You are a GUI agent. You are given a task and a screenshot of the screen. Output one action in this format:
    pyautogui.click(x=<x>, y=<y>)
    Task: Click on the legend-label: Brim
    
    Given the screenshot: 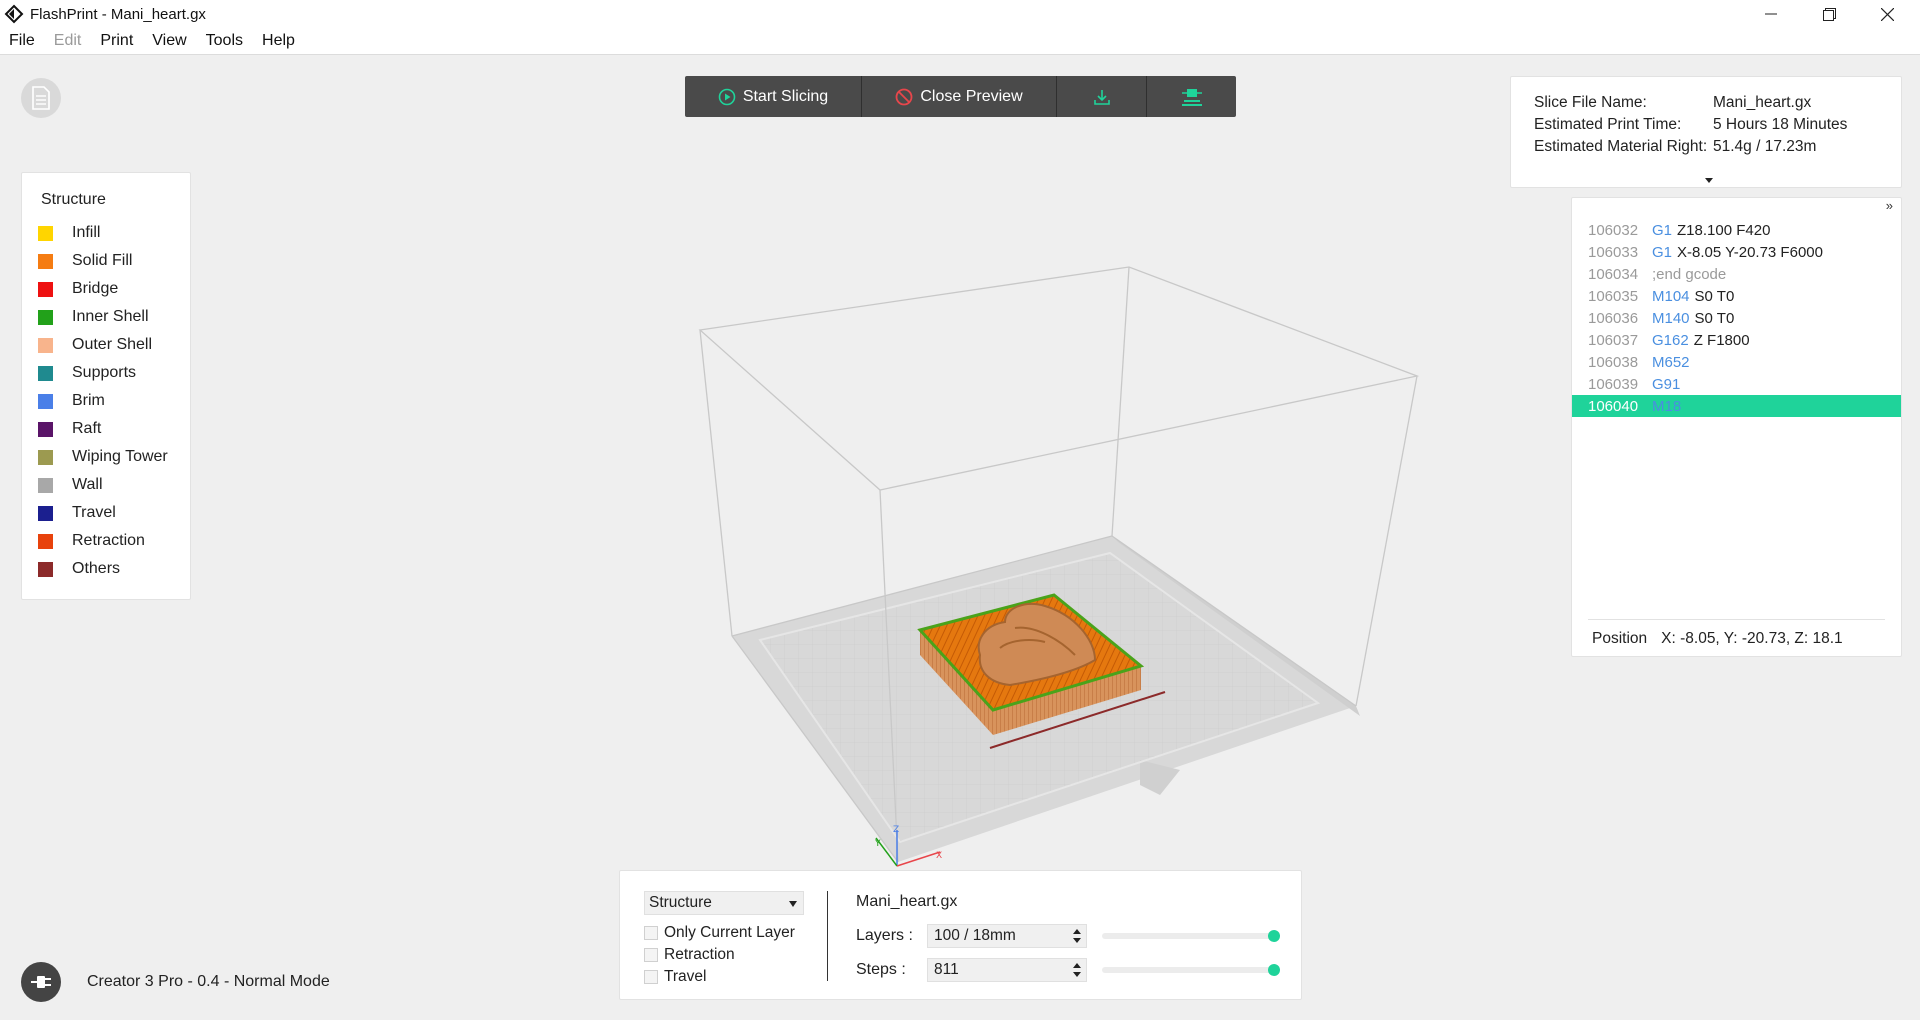 What is the action you would take?
    pyautogui.click(x=88, y=400)
    